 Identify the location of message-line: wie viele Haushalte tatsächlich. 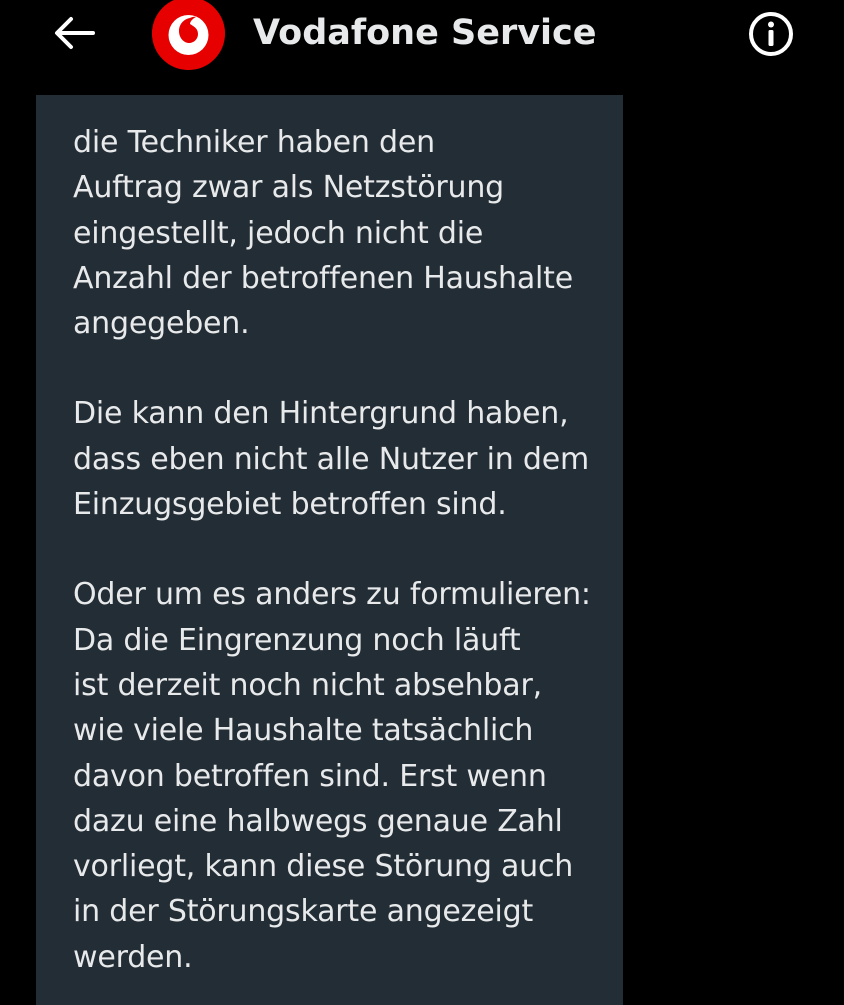
(303, 731).